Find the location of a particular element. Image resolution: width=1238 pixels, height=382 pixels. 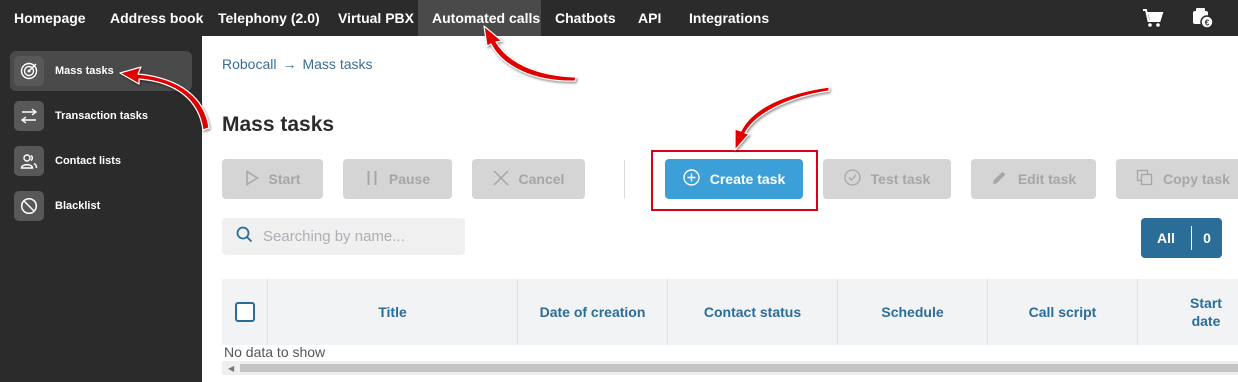

column-header-start-date: Start date is located at coordinates (1188, 312).